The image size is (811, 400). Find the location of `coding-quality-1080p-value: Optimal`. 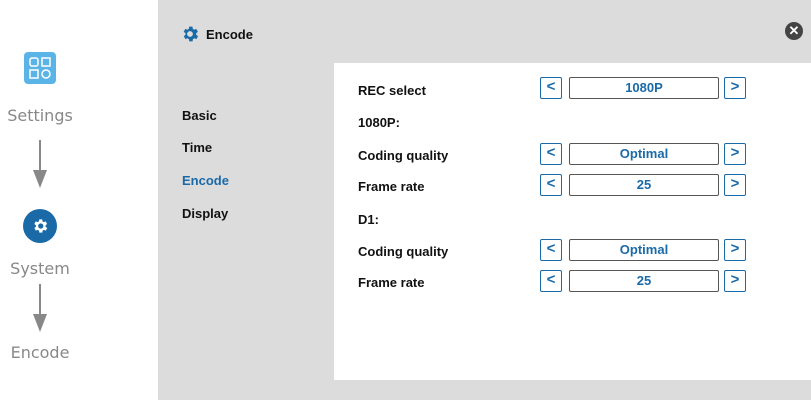

coding-quality-1080p-value: Optimal is located at coordinates (644, 154).